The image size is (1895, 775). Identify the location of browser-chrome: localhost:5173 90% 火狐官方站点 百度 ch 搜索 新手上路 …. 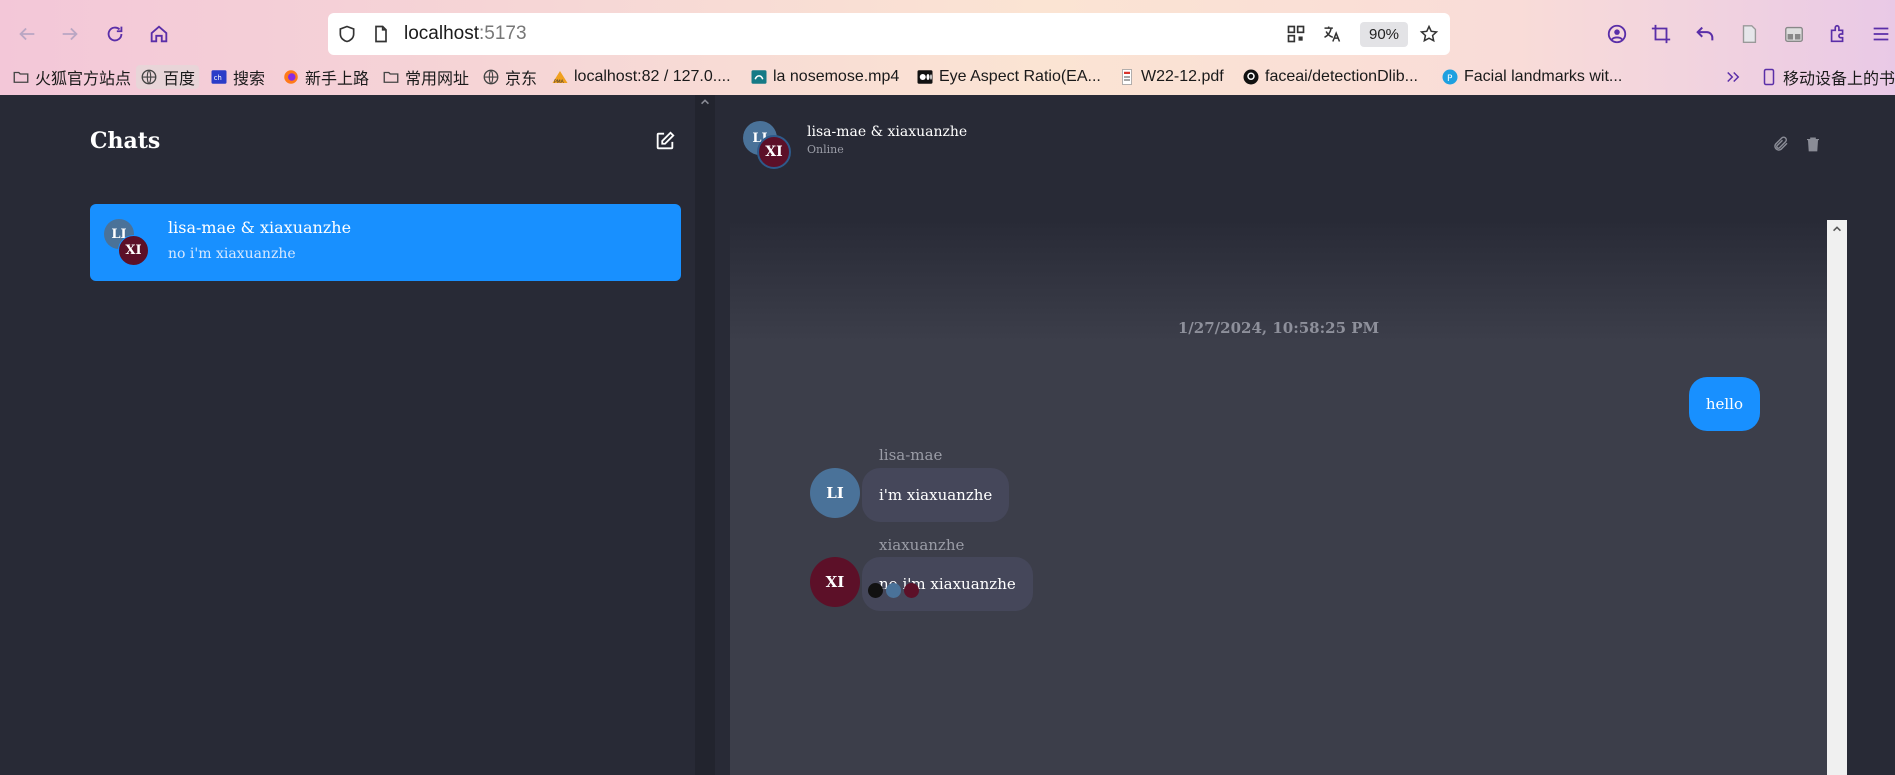
(947, 47).